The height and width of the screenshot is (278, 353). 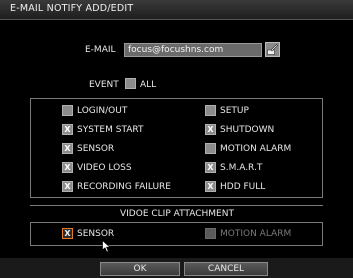 I want to click on event-label-setup: SETUP, so click(x=234, y=111).